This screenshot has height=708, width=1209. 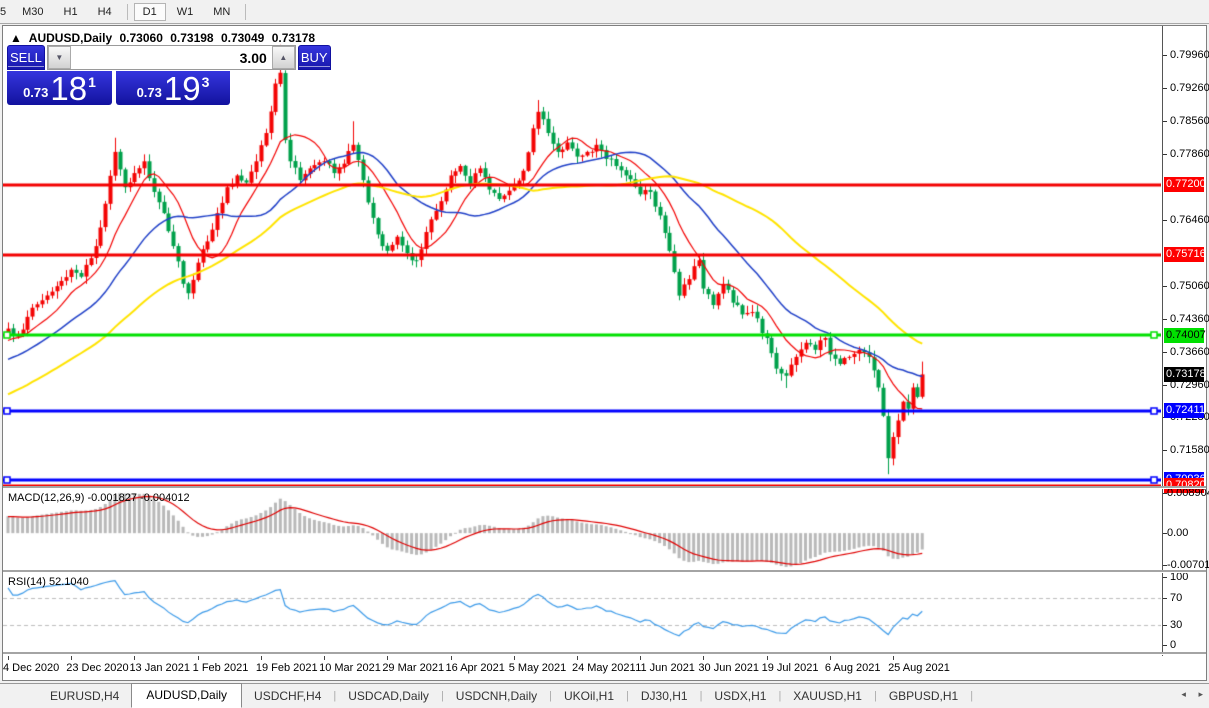 I want to click on tab-gbpusd-h1: GBPUSD,H1, so click(x=923, y=696).